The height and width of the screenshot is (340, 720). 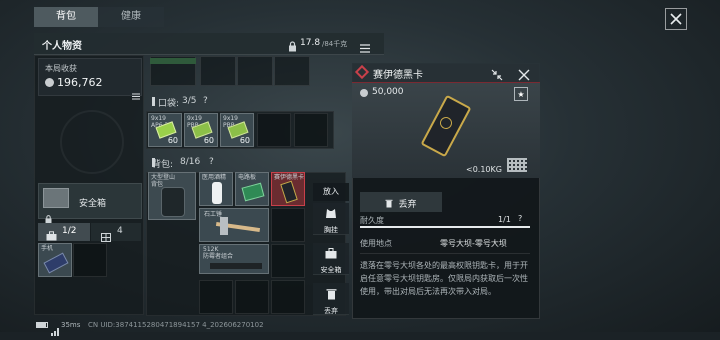 What do you see at coordinates (205, 101) in the screenshot?
I see `pocket-help: ?` at bounding box center [205, 101].